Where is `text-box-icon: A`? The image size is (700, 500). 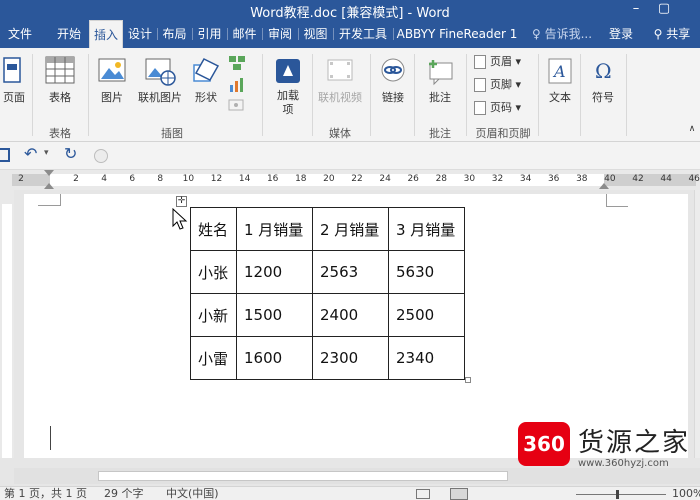 text-box-icon: A is located at coordinates (560, 71).